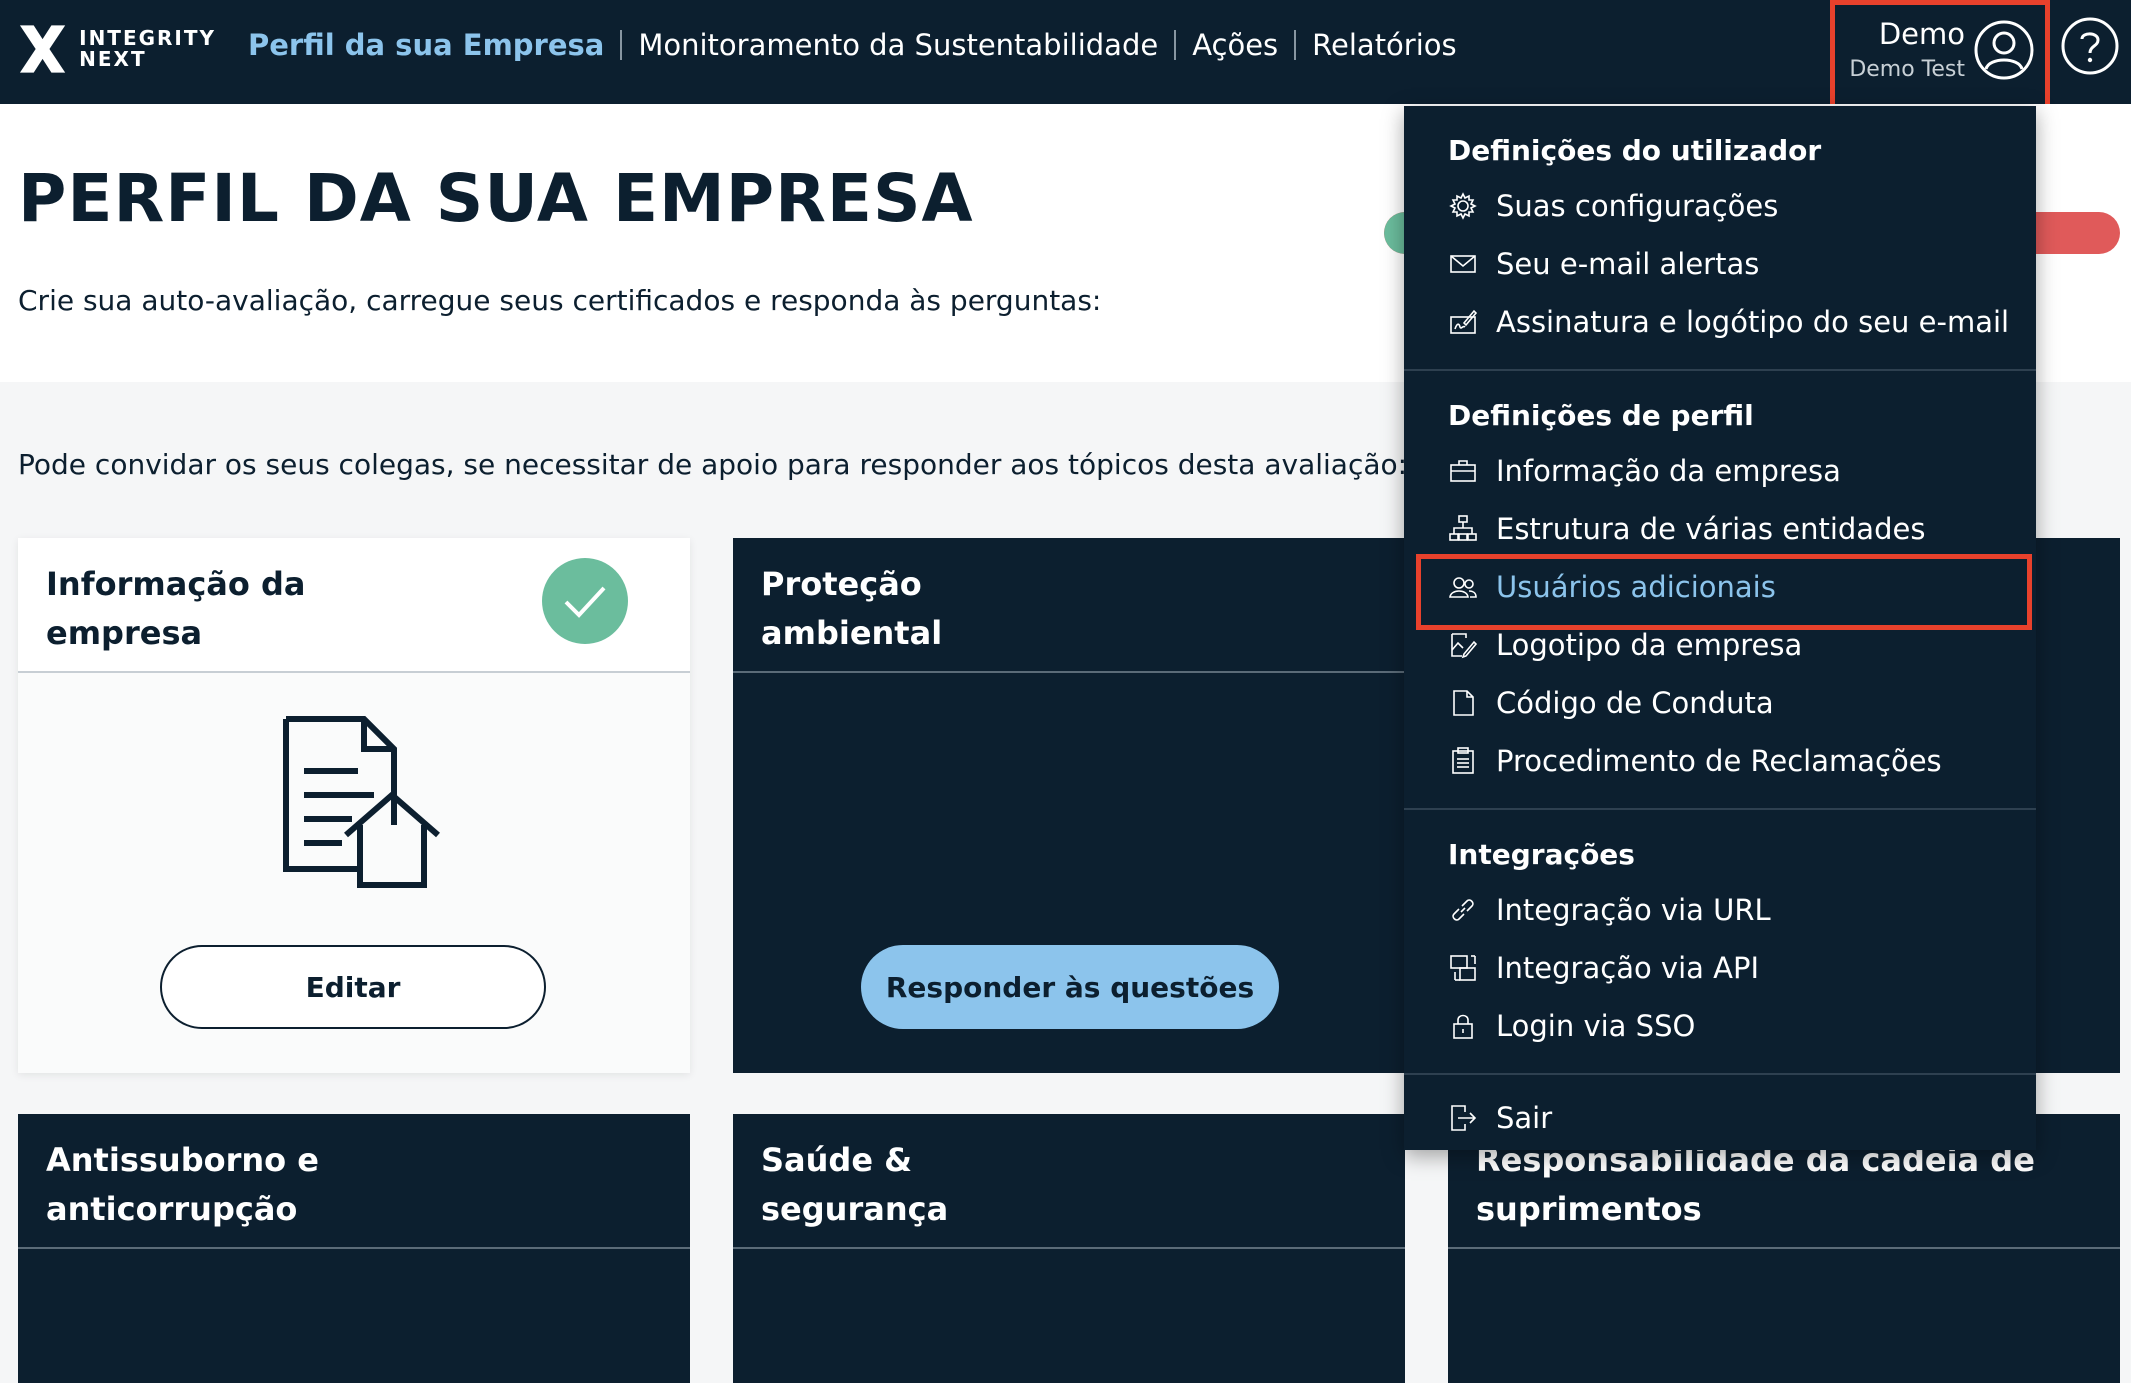 The height and width of the screenshot is (1383, 2131). Describe the element at coordinates (1753, 322) in the screenshot. I see `menu-item-label: Assinatura e logótipo do seu e-mail` at that location.